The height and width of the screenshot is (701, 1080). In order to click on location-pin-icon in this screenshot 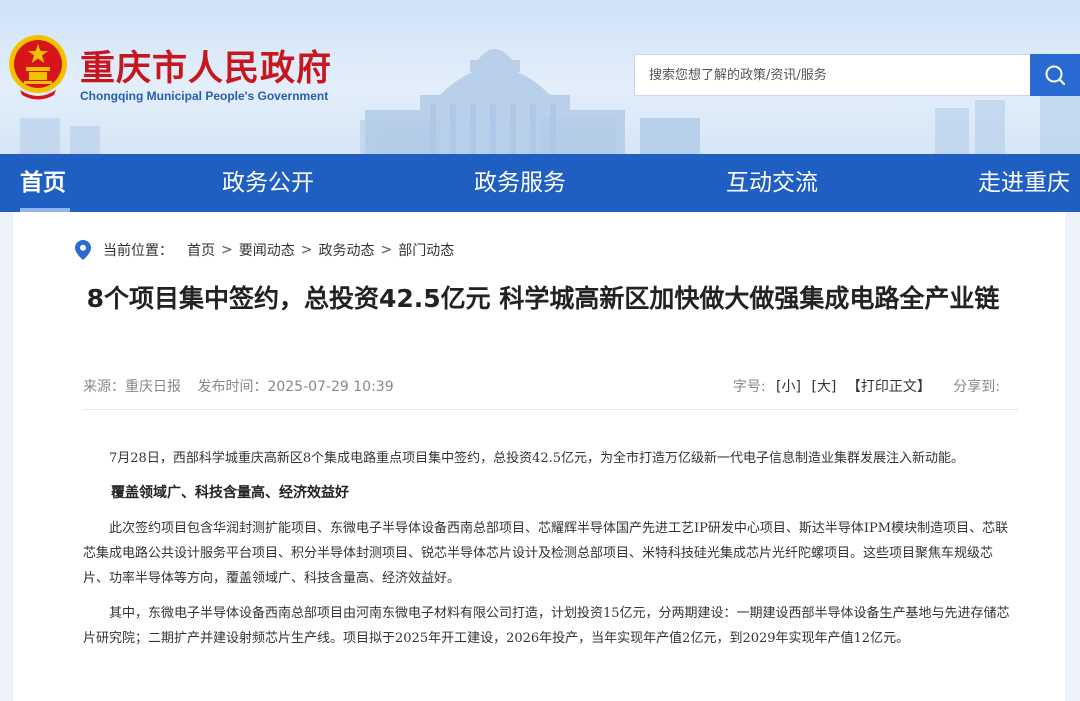, I will do `click(83, 250)`.